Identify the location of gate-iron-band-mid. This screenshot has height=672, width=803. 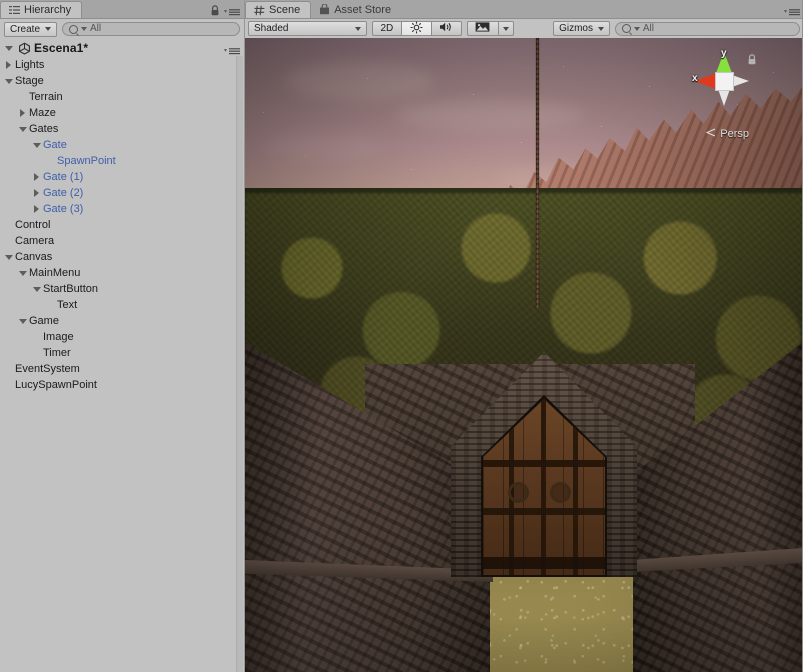
(544, 511).